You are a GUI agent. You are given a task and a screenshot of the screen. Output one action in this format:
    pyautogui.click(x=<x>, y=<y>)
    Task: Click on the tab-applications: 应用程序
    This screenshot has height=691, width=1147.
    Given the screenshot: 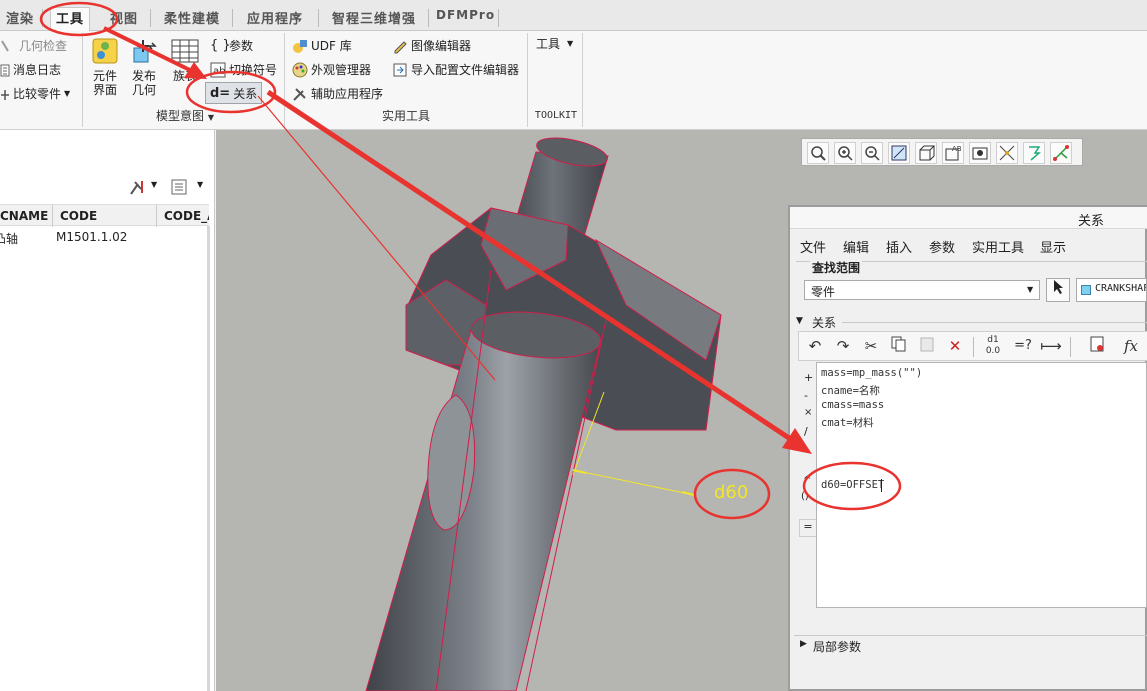 What is the action you would take?
    pyautogui.click(x=275, y=19)
    